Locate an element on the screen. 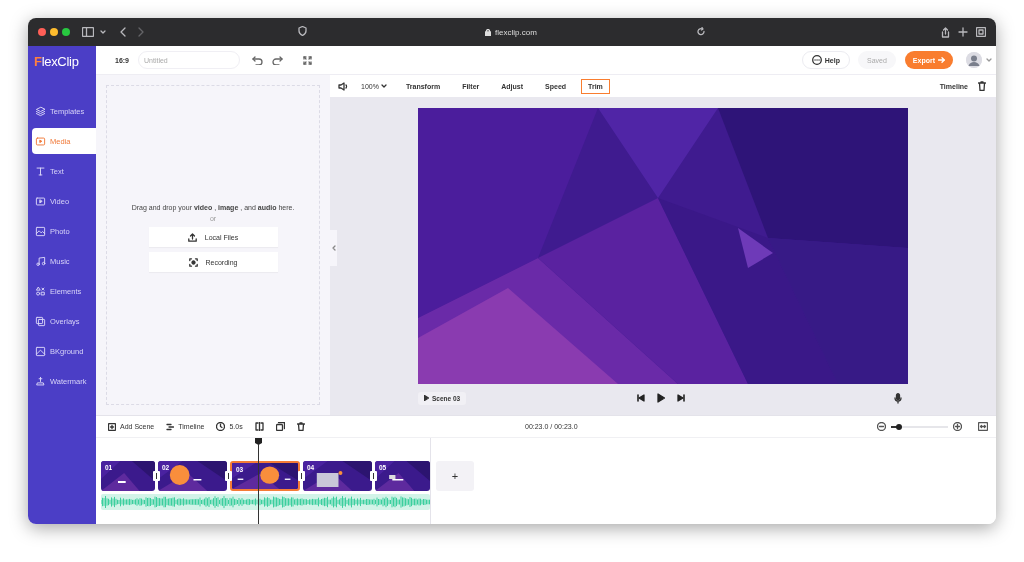 The width and height of the screenshot is (1024, 562). sidebar-icon is located at coordinates (88, 32).